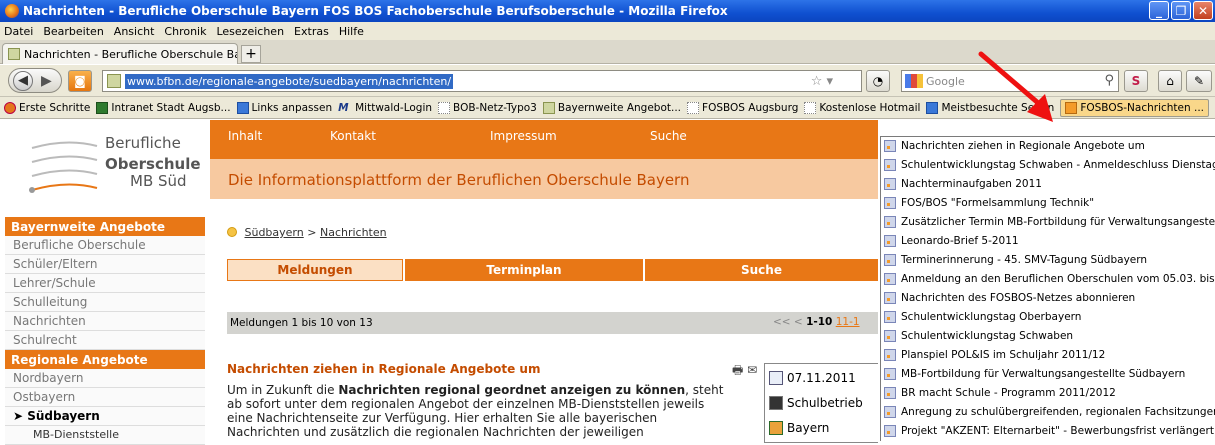  What do you see at coordinates (1048, 355) in the screenshot?
I see `feed-item: Planspiel POL&IS im Schuljahr 2011/12` at bounding box center [1048, 355].